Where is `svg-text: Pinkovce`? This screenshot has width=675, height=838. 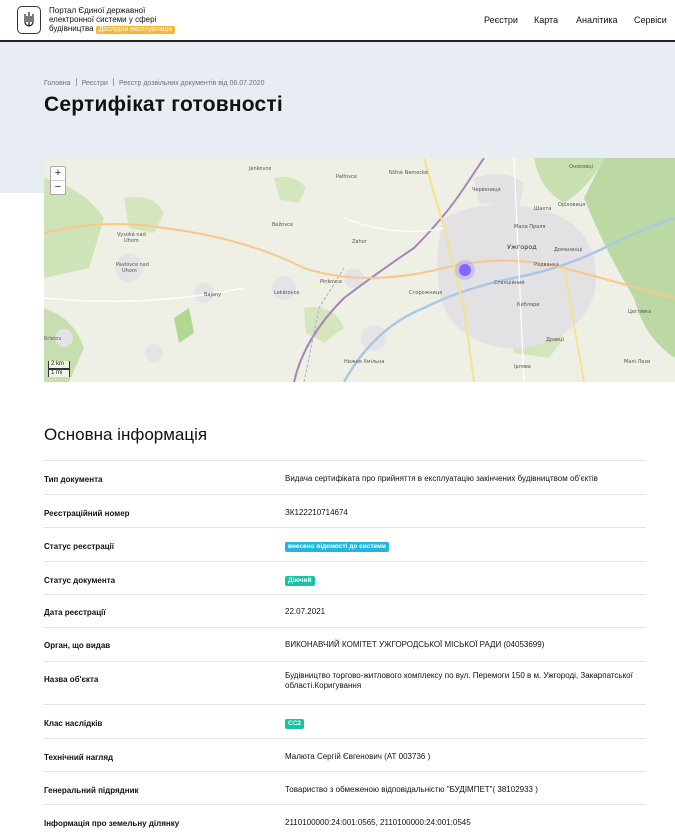 svg-text: Pinkovce is located at coordinates (331, 282).